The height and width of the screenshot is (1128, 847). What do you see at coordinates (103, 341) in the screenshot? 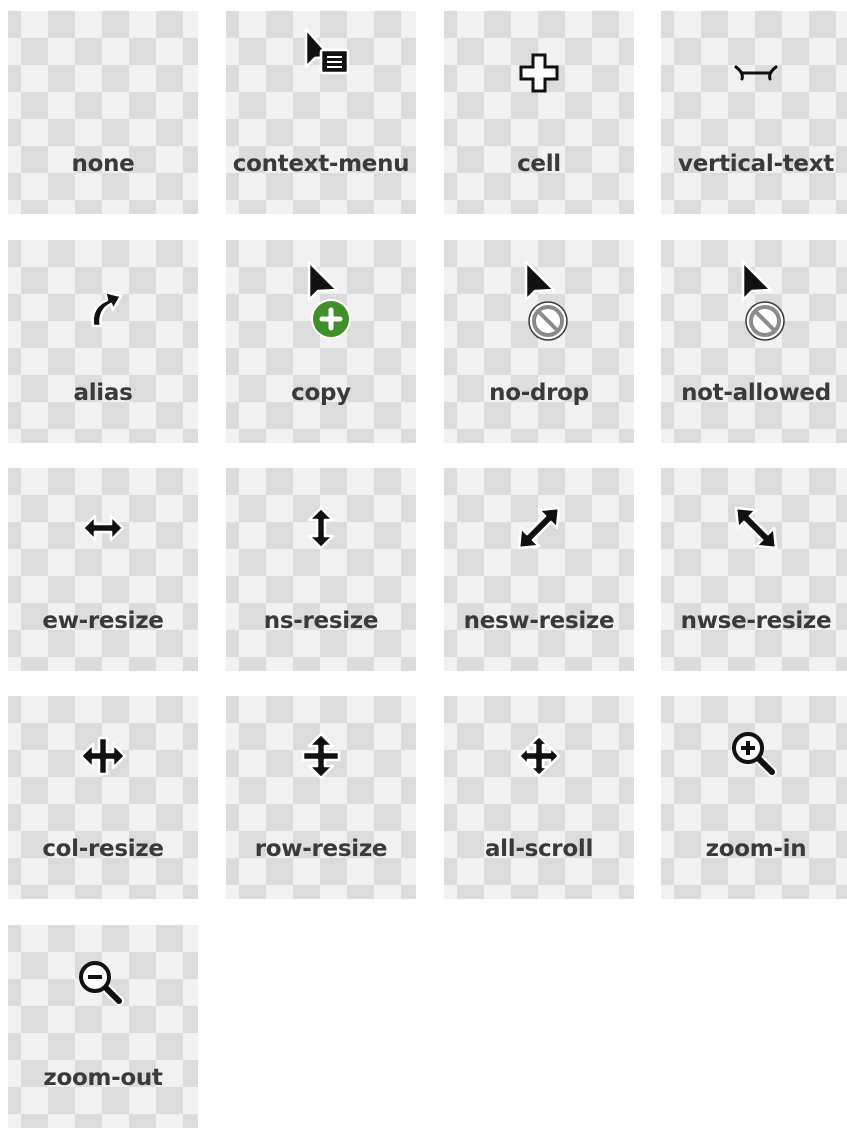
I see `cursor-tile-alias: alias` at bounding box center [103, 341].